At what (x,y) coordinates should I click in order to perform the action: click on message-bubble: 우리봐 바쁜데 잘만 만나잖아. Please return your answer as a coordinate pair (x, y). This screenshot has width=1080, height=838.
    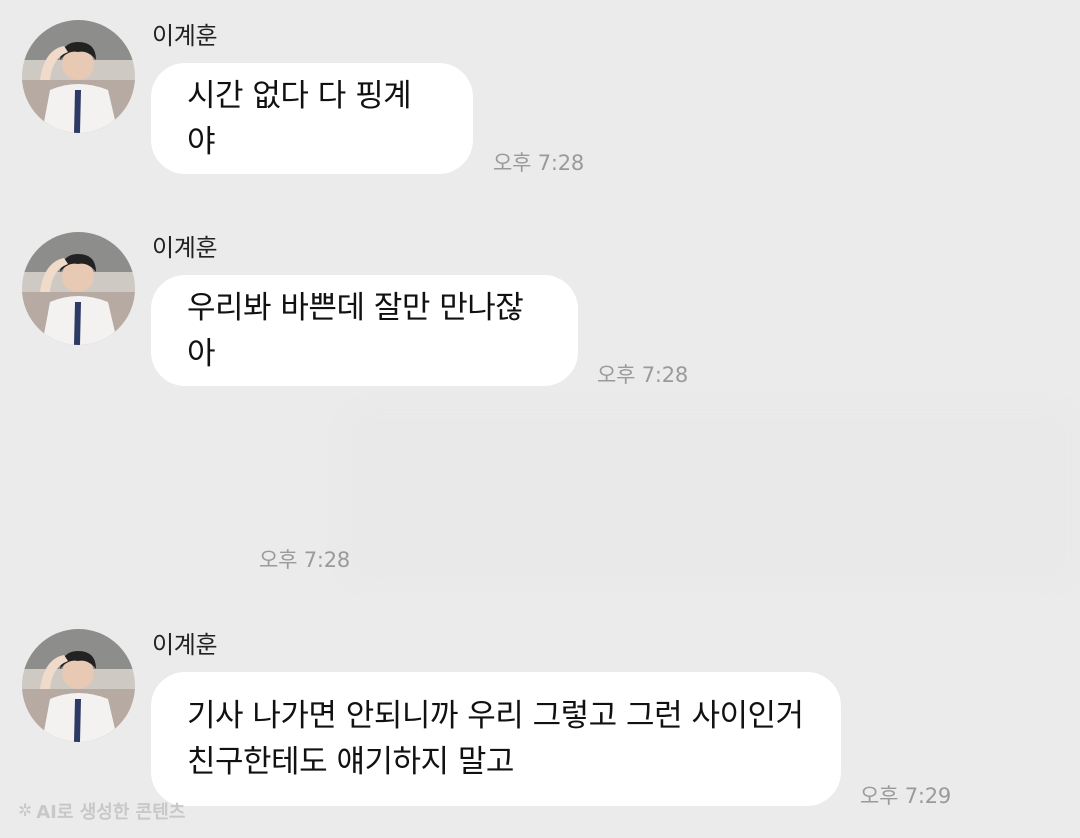
    Looking at the image, I should click on (364, 330).